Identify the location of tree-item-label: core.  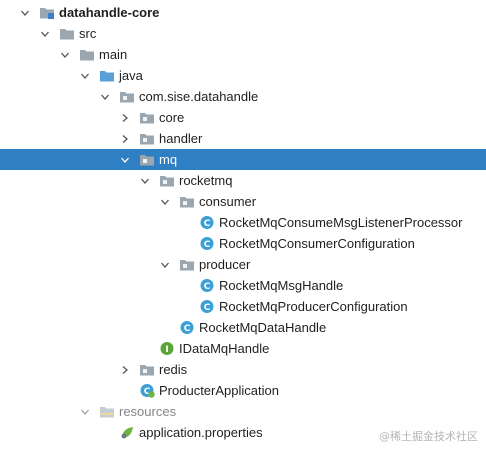
(172, 117).